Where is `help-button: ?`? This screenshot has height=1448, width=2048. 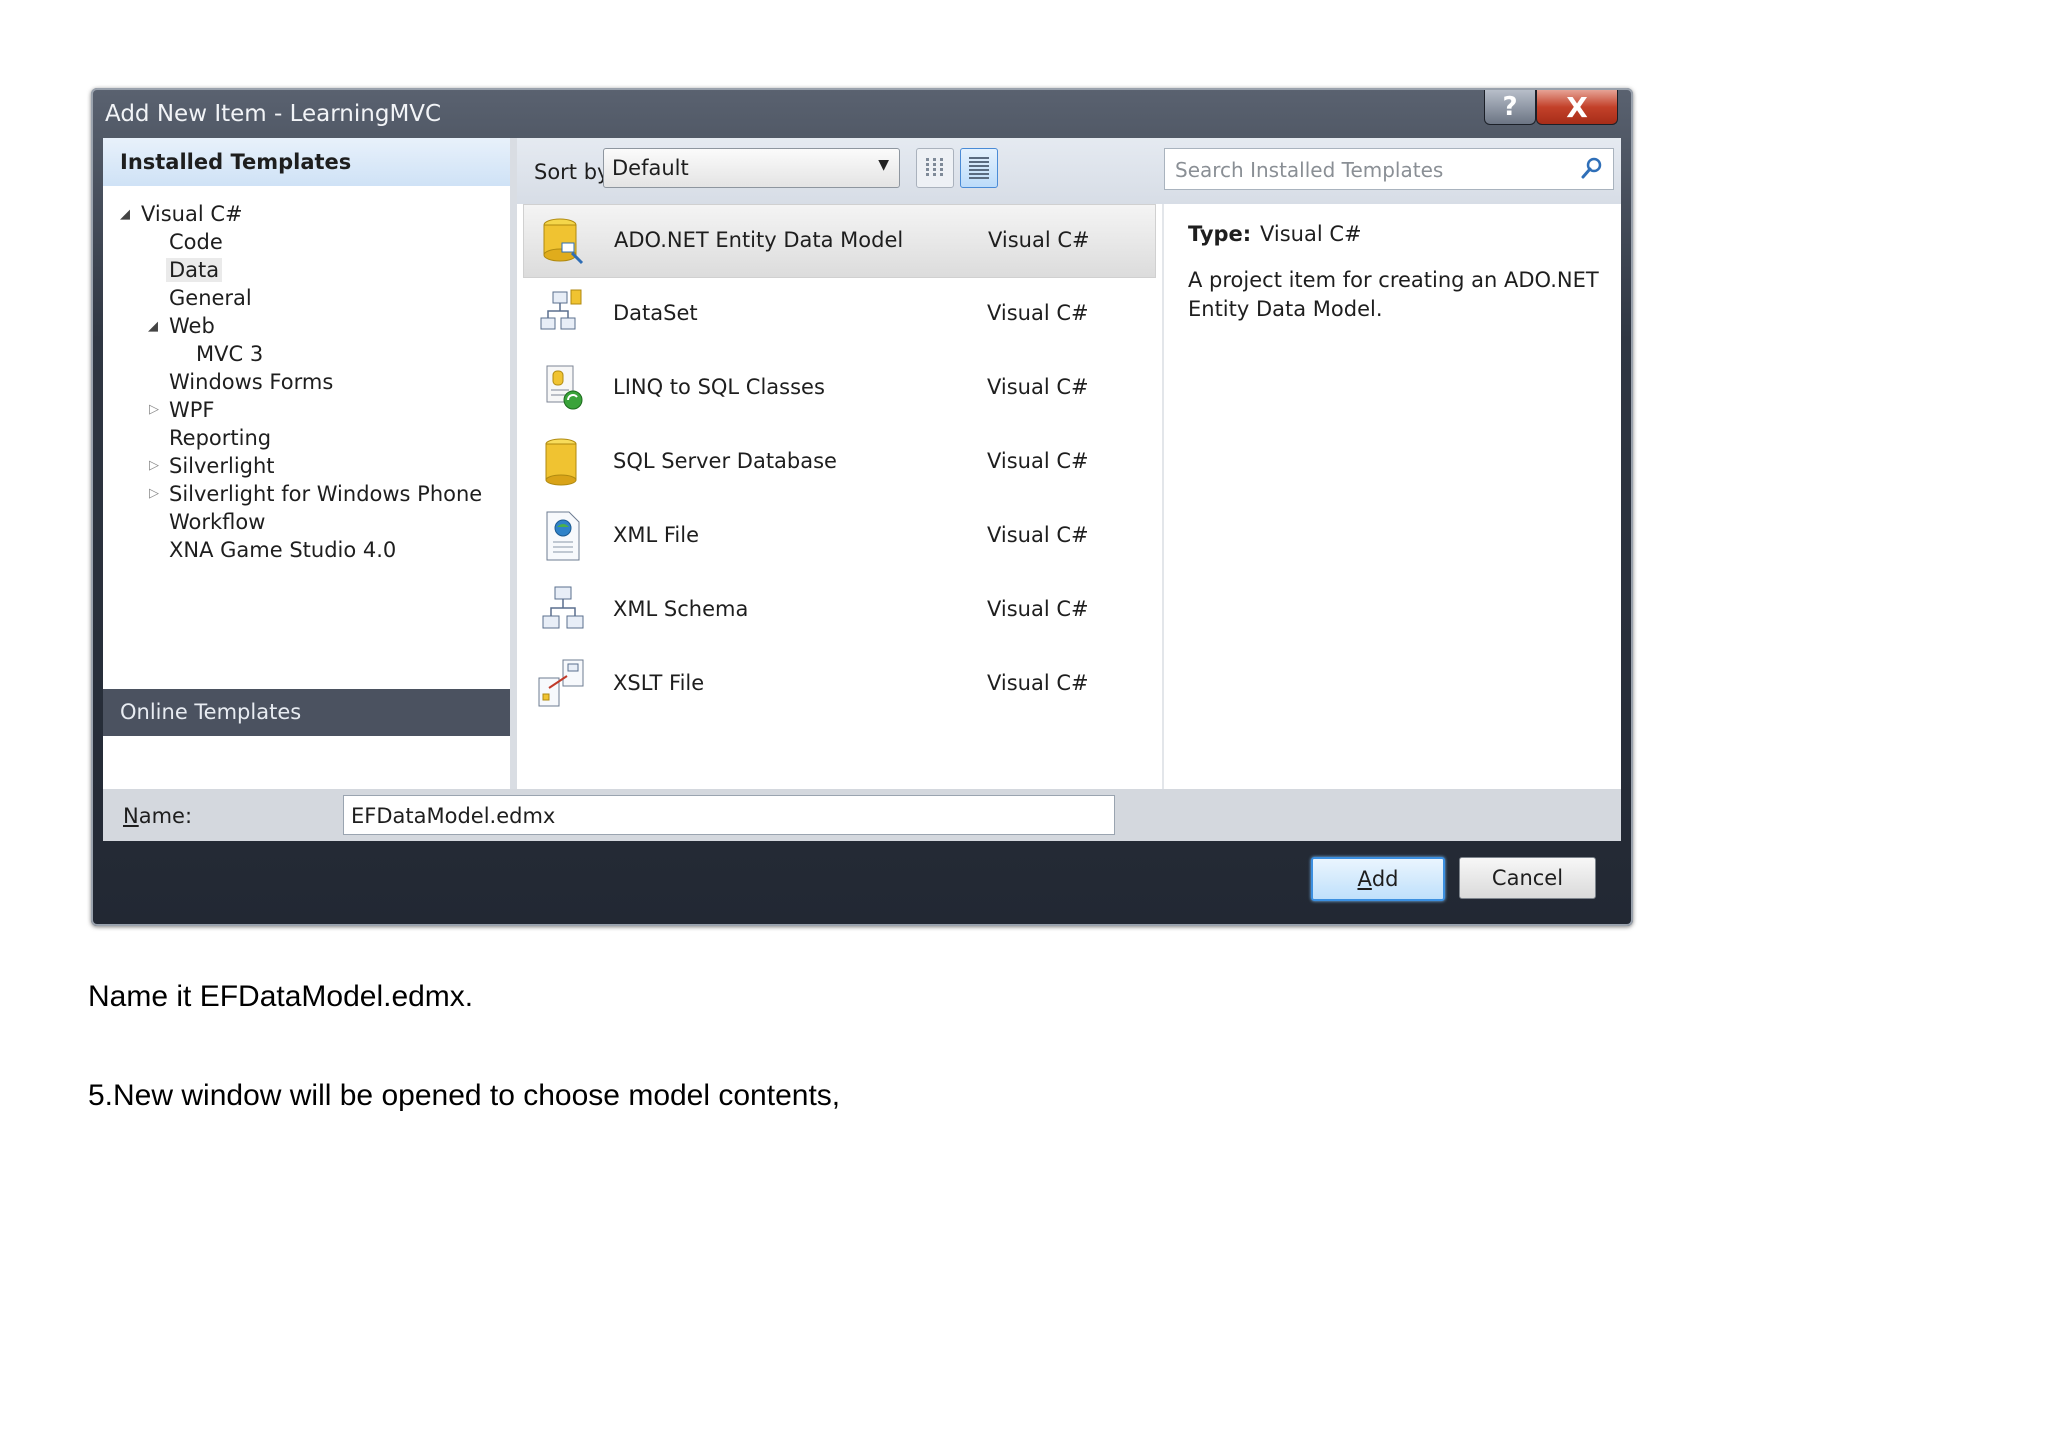
help-button: ? is located at coordinates (1510, 107).